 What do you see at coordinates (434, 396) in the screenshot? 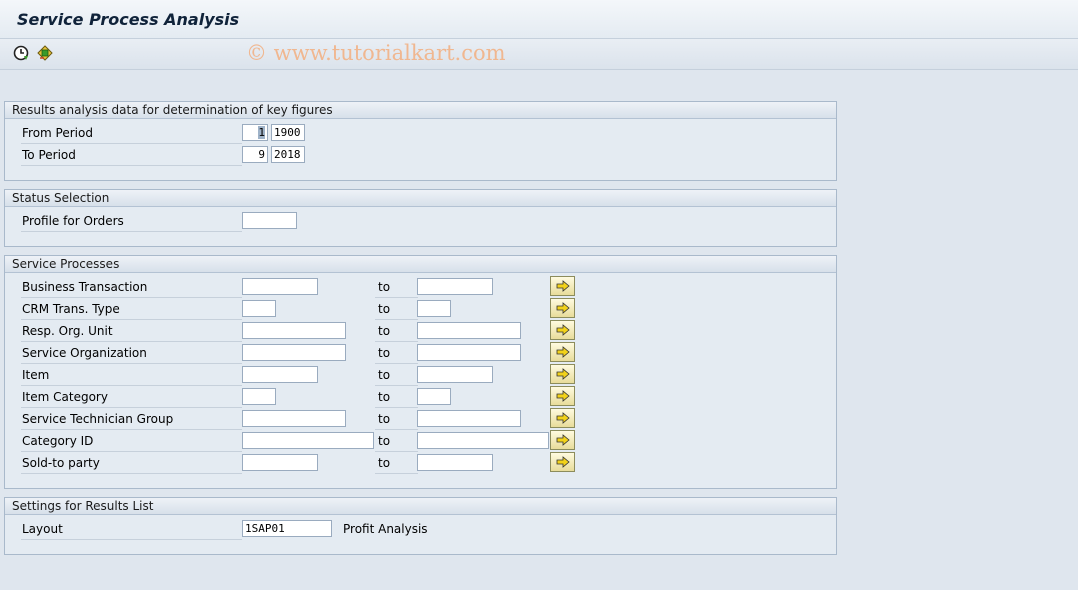
I see `item-category-to-input` at bounding box center [434, 396].